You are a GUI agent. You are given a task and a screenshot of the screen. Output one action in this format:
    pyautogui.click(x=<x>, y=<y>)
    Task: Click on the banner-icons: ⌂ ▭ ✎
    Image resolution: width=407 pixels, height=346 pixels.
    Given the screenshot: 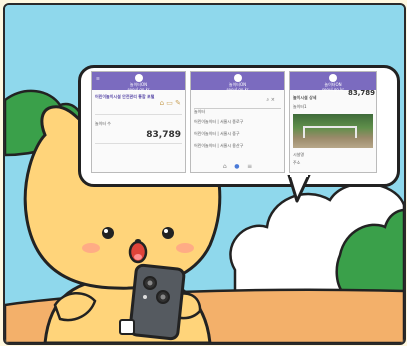 What is the action you would take?
    pyautogui.click(x=170, y=103)
    